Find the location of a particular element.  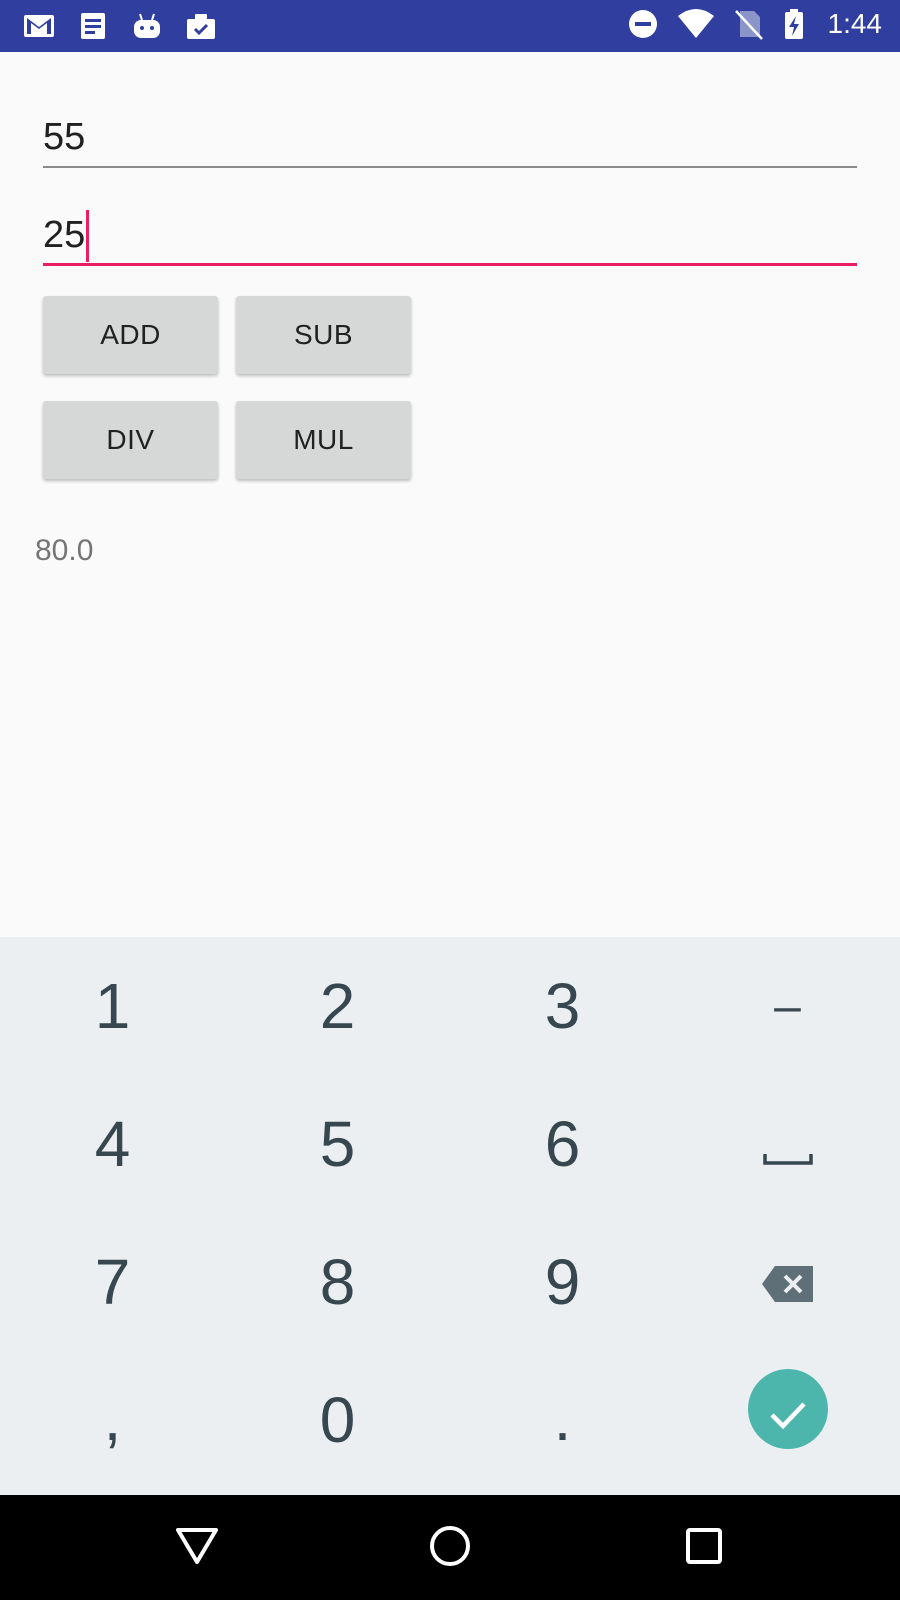

key-enter is located at coordinates (787, 1409).